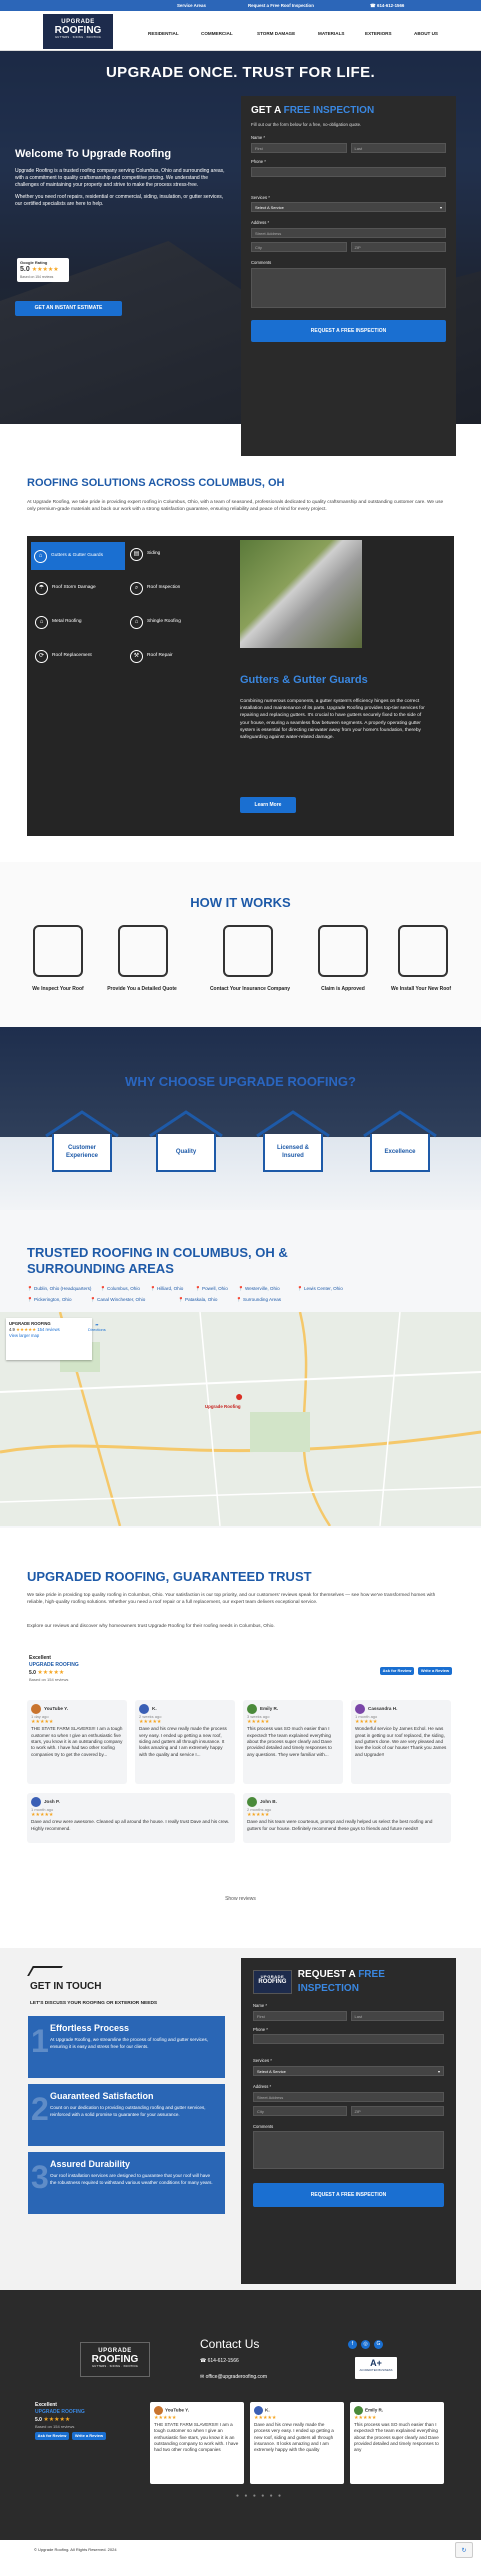 The image size is (481, 2560). I want to click on map-pin-label: Upgrade Roofing, so click(223, 1406).